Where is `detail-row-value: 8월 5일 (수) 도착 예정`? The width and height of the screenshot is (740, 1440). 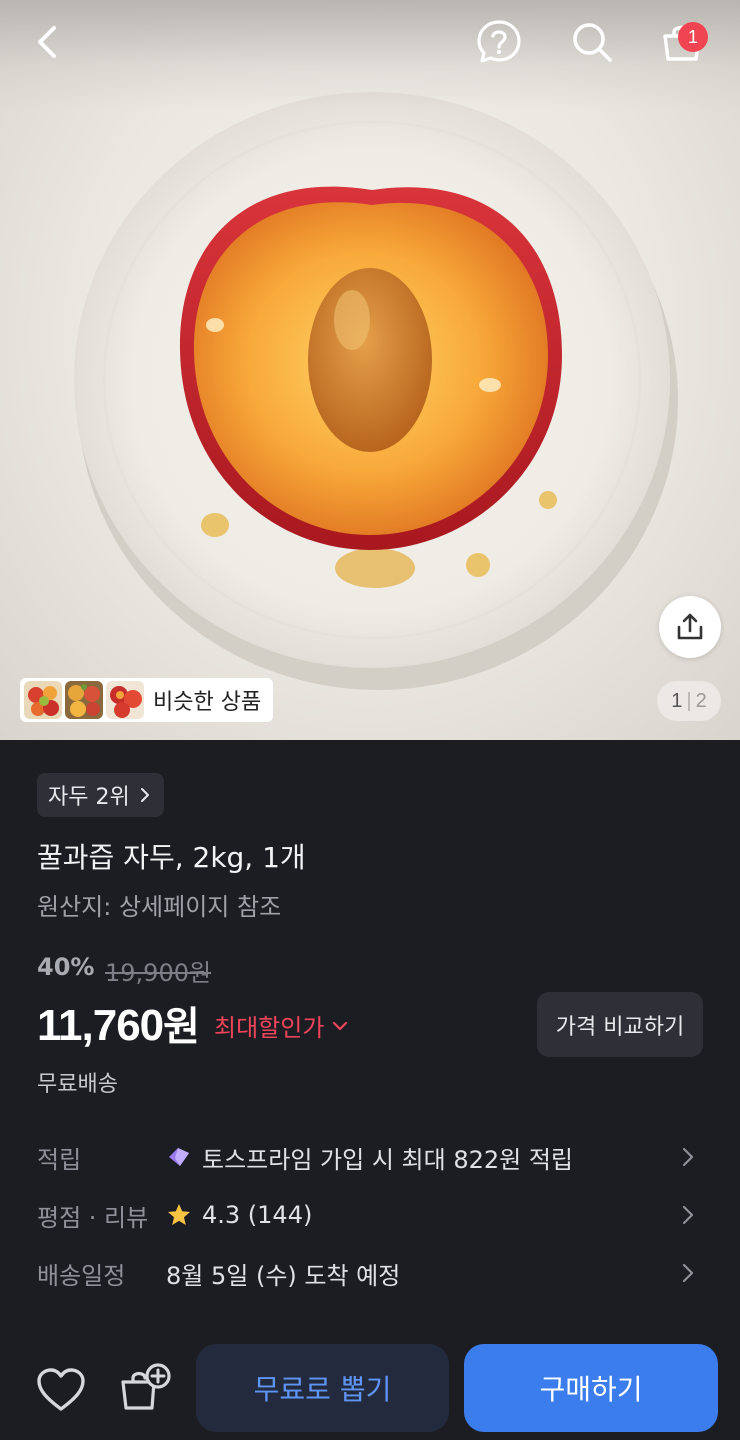 detail-row-value: 8월 5일 (수) 도착 예정 is located at coordinates (283, 1273).